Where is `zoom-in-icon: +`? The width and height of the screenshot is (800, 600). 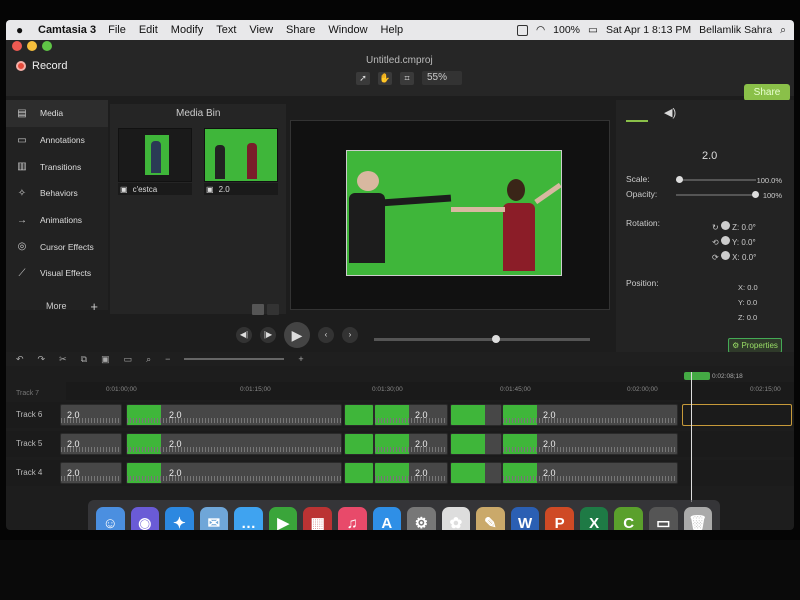
zoom-in-icon: + is located at coordinates (300, 359).